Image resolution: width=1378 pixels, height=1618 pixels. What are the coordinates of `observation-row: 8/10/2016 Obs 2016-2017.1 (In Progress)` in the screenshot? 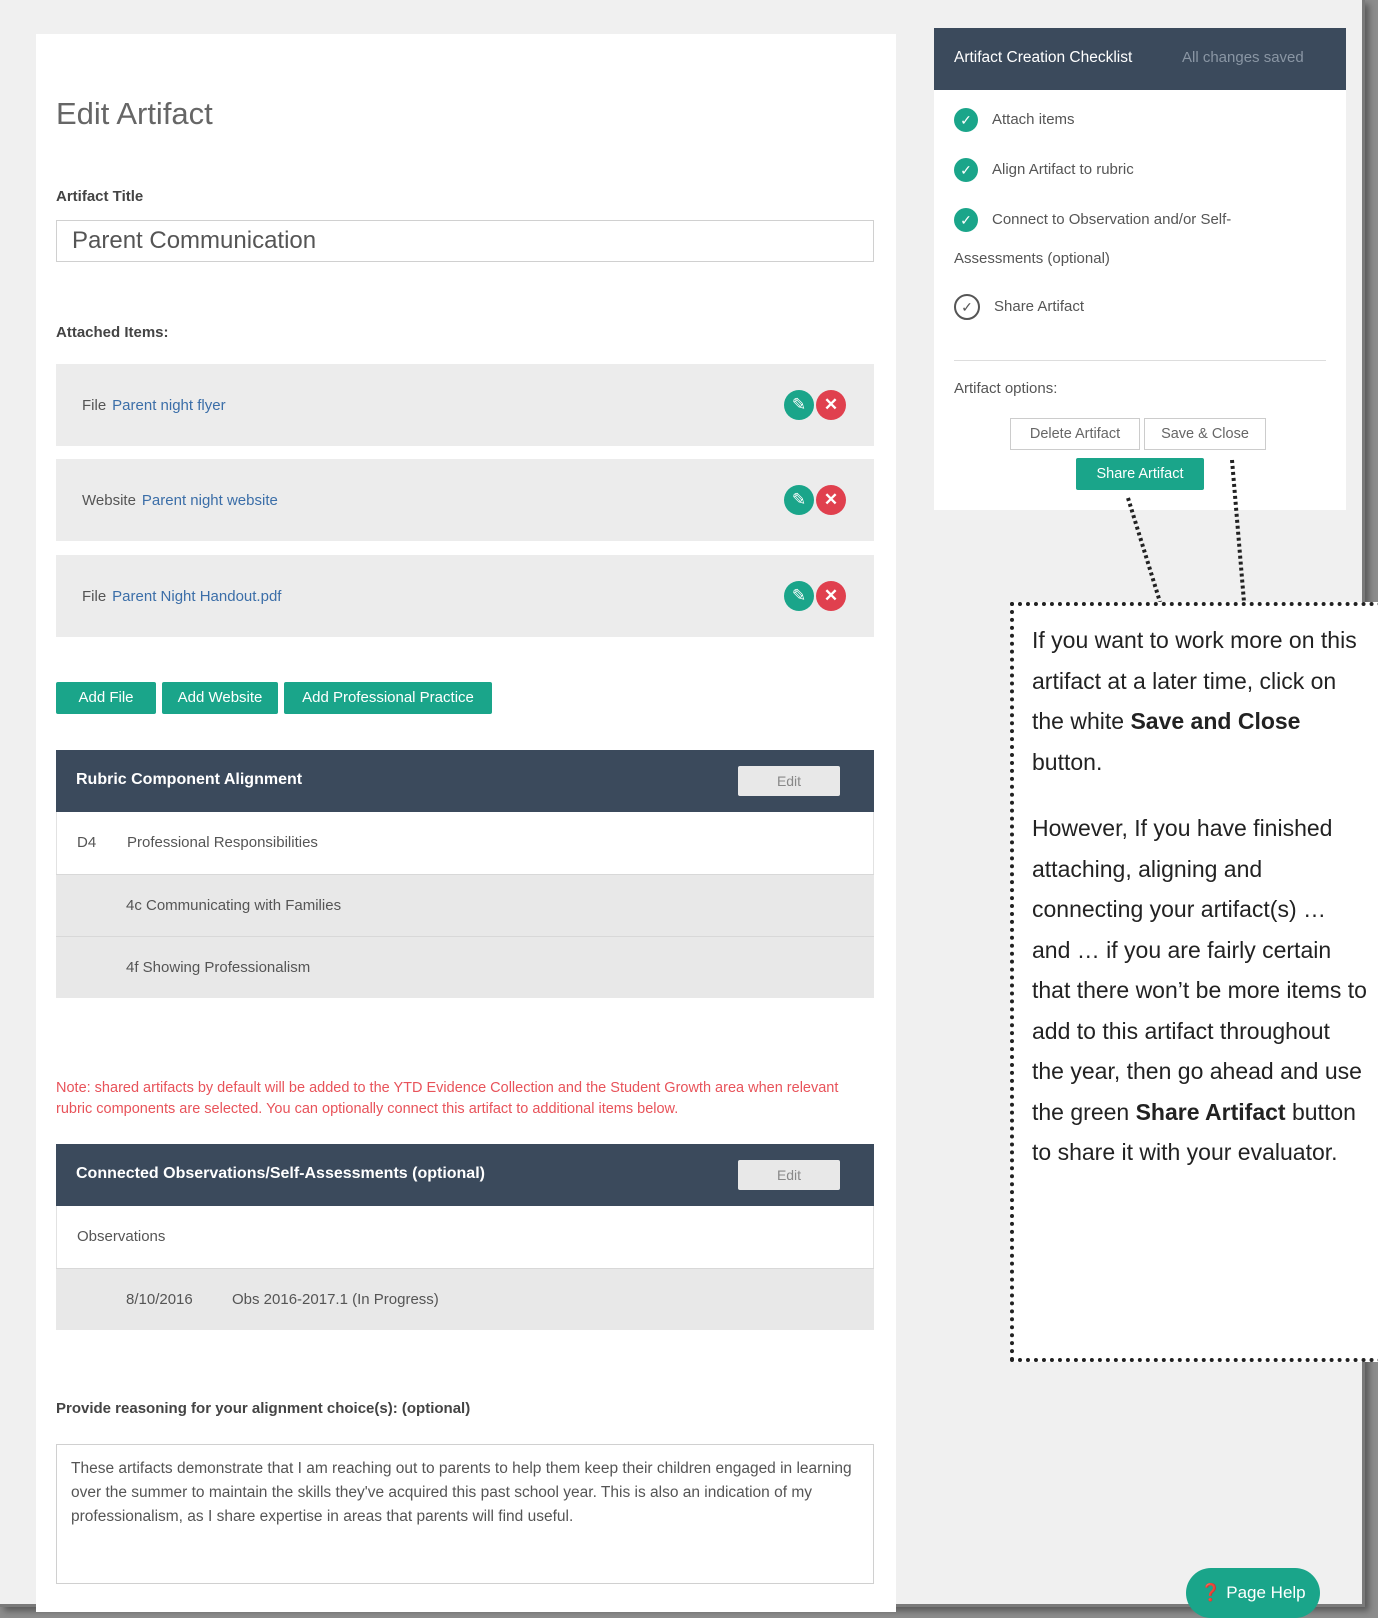 It's located at (465, 1299).